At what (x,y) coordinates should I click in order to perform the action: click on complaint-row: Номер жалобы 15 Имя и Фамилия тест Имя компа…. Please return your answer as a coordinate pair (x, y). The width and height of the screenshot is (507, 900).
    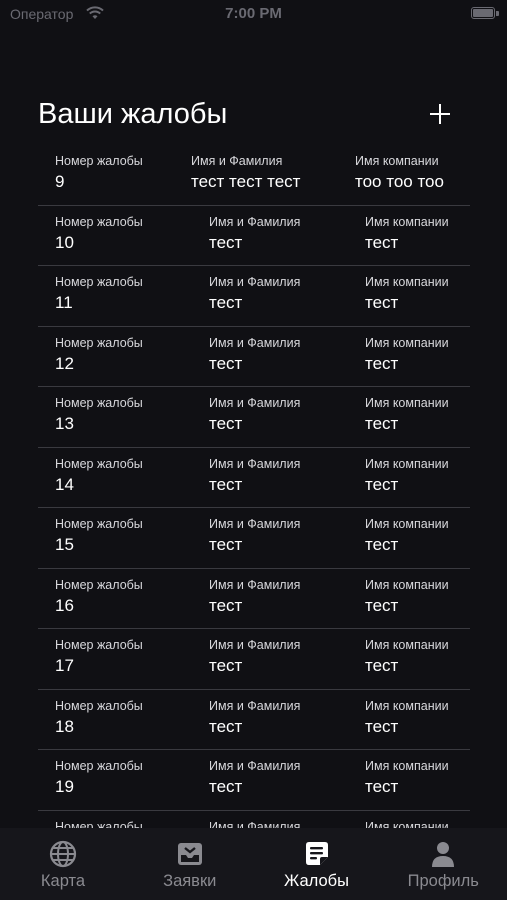
    Looking at the image, I should click on (254, 538).